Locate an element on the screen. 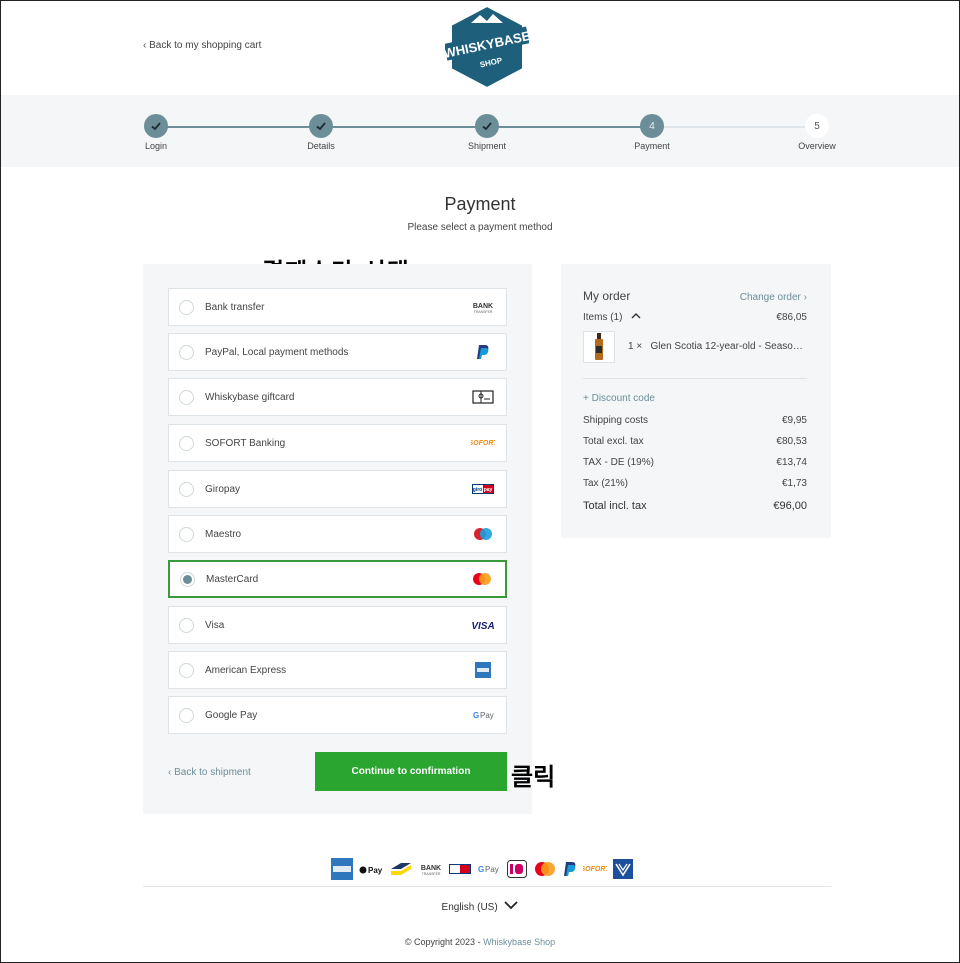 The width and height of the screenshot is (960, 963). svg-text: giro is located at coordinates (477, 490).